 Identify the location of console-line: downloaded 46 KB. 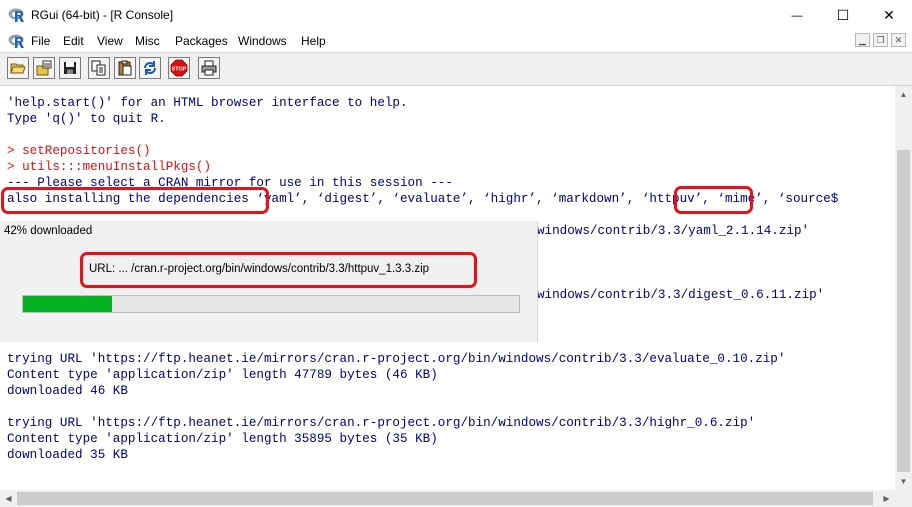
(67, 391).